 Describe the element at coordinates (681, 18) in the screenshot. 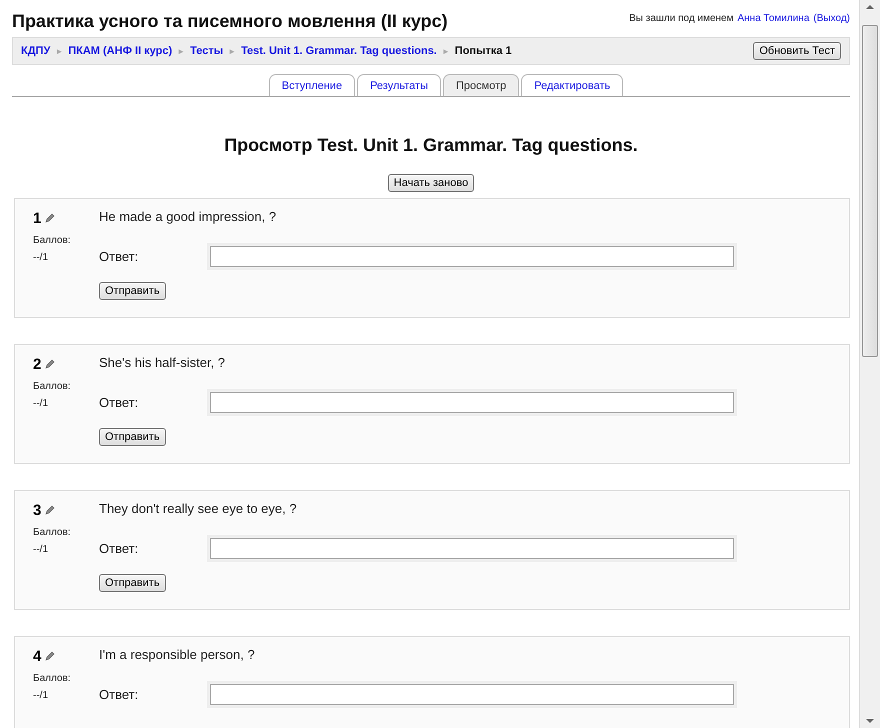

I see `login-text: Вы зашли под именем` at that location.